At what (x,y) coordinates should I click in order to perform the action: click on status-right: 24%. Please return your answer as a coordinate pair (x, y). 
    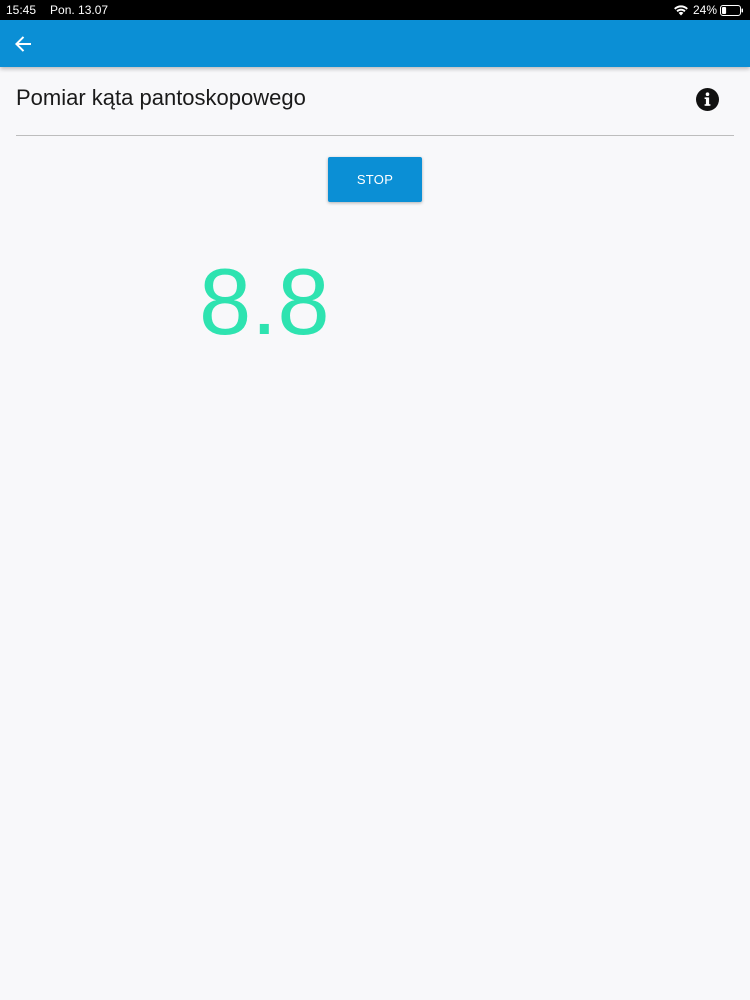
    Looking at the image, I should click on (708, 10).